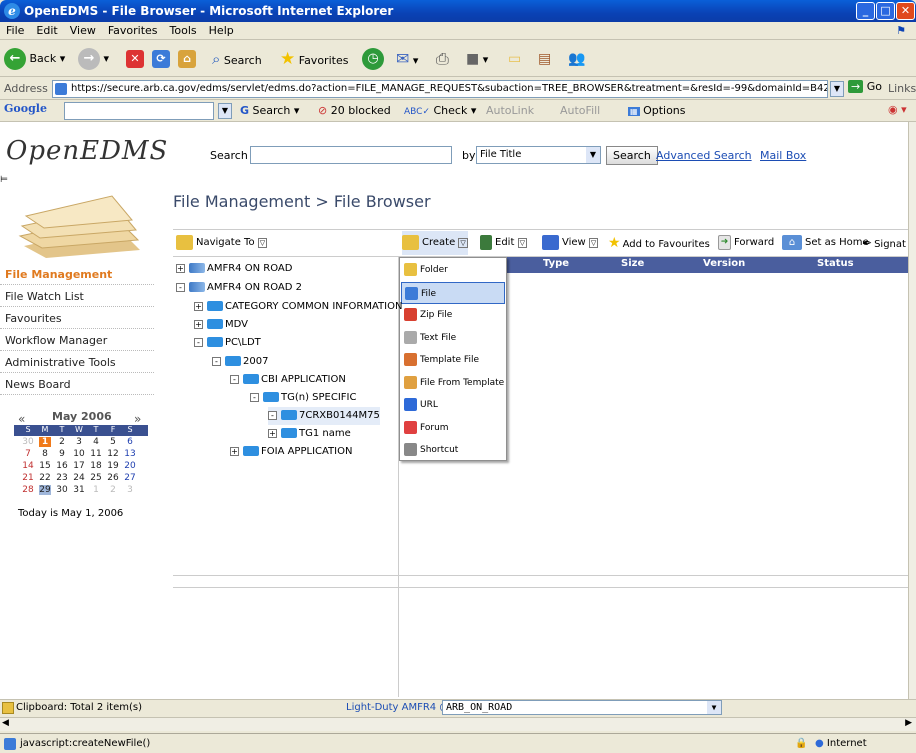 Image resolution: width=916 pixels, height=753 pixels. I want to click on menu-item-folder: Folder, so click(453, 270).